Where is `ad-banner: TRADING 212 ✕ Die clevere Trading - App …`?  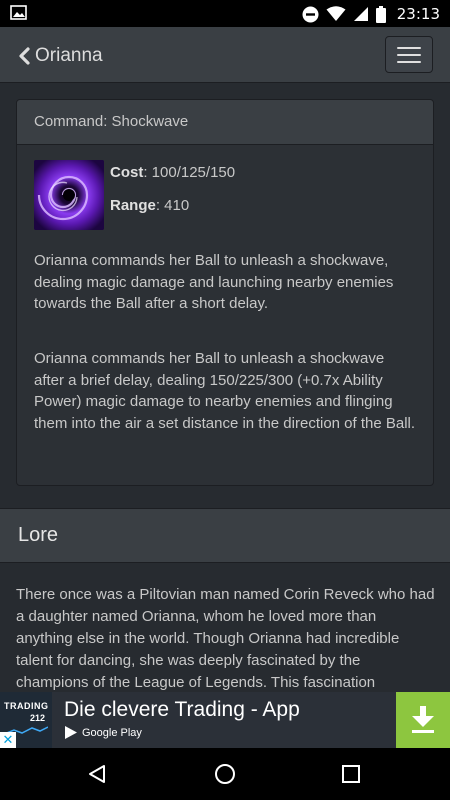
ad-banner: TRADING 212 ✕ Die clevere Trading - App … is located at coordinates (225, 720).